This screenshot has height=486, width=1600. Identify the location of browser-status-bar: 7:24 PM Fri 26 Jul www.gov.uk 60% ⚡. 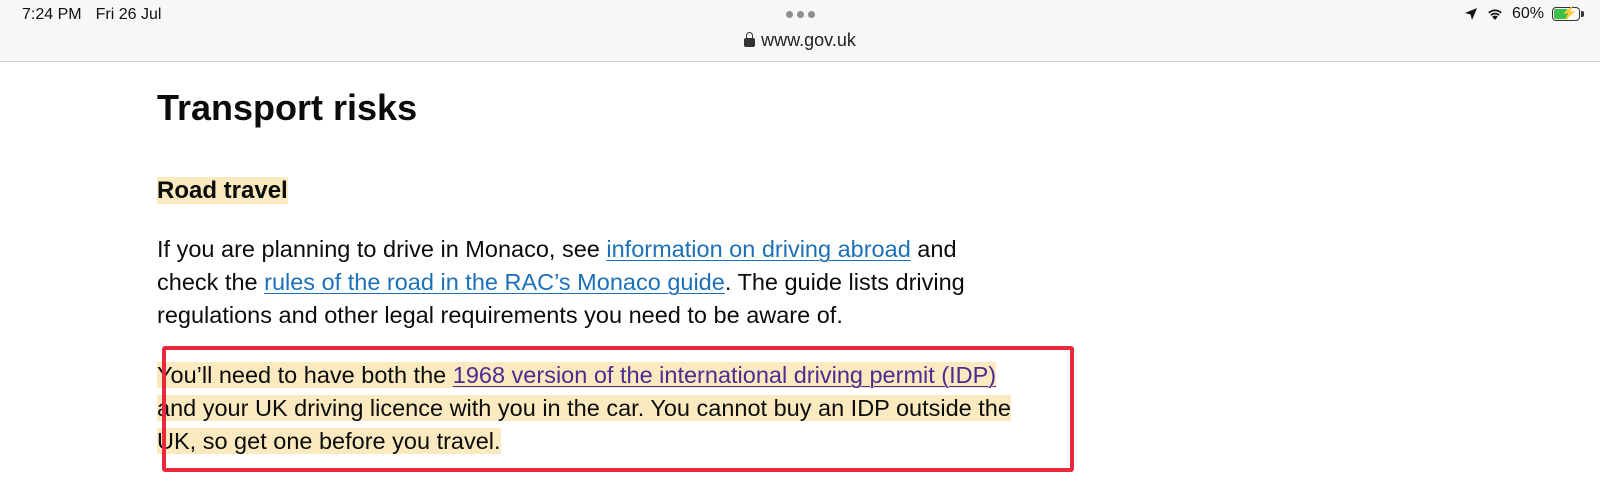
(800, 31).